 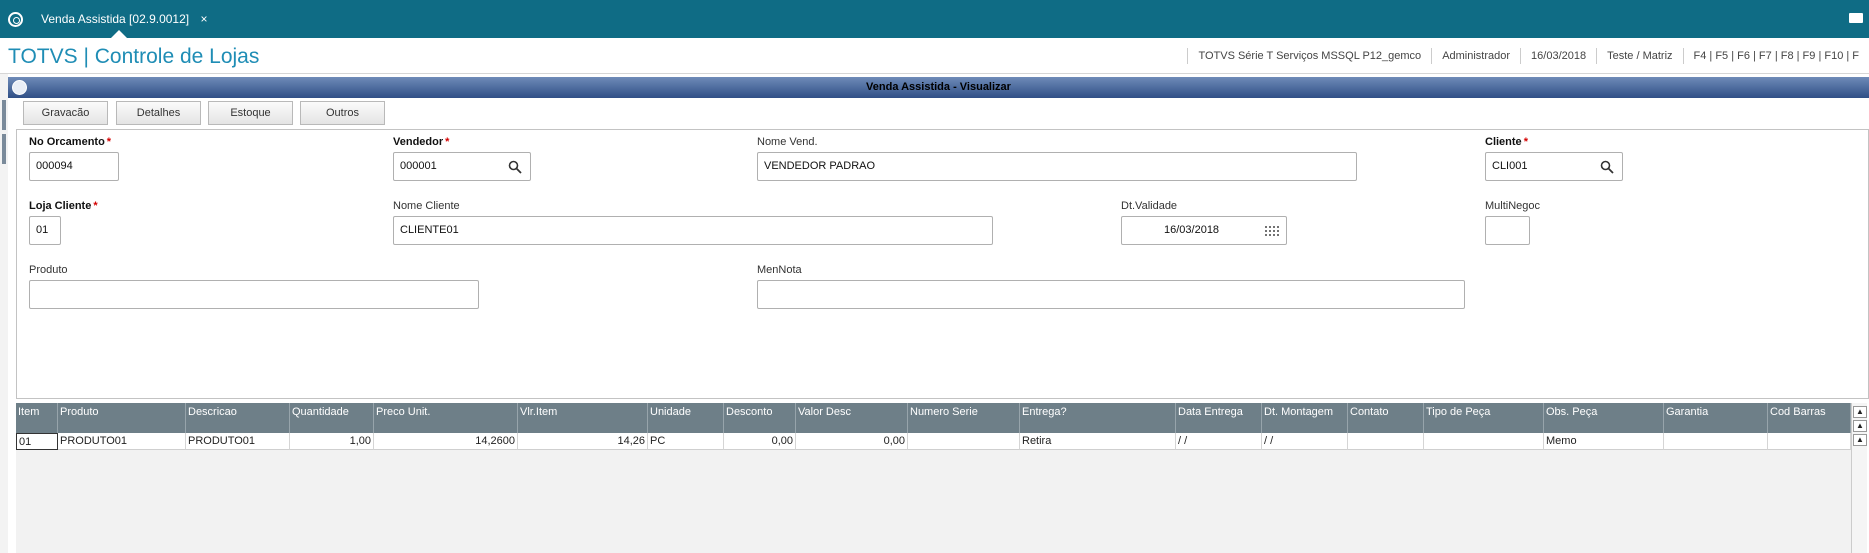 I want to click on app-title: TOTVS | Controle de Lojas, so click(x=134, y=56).